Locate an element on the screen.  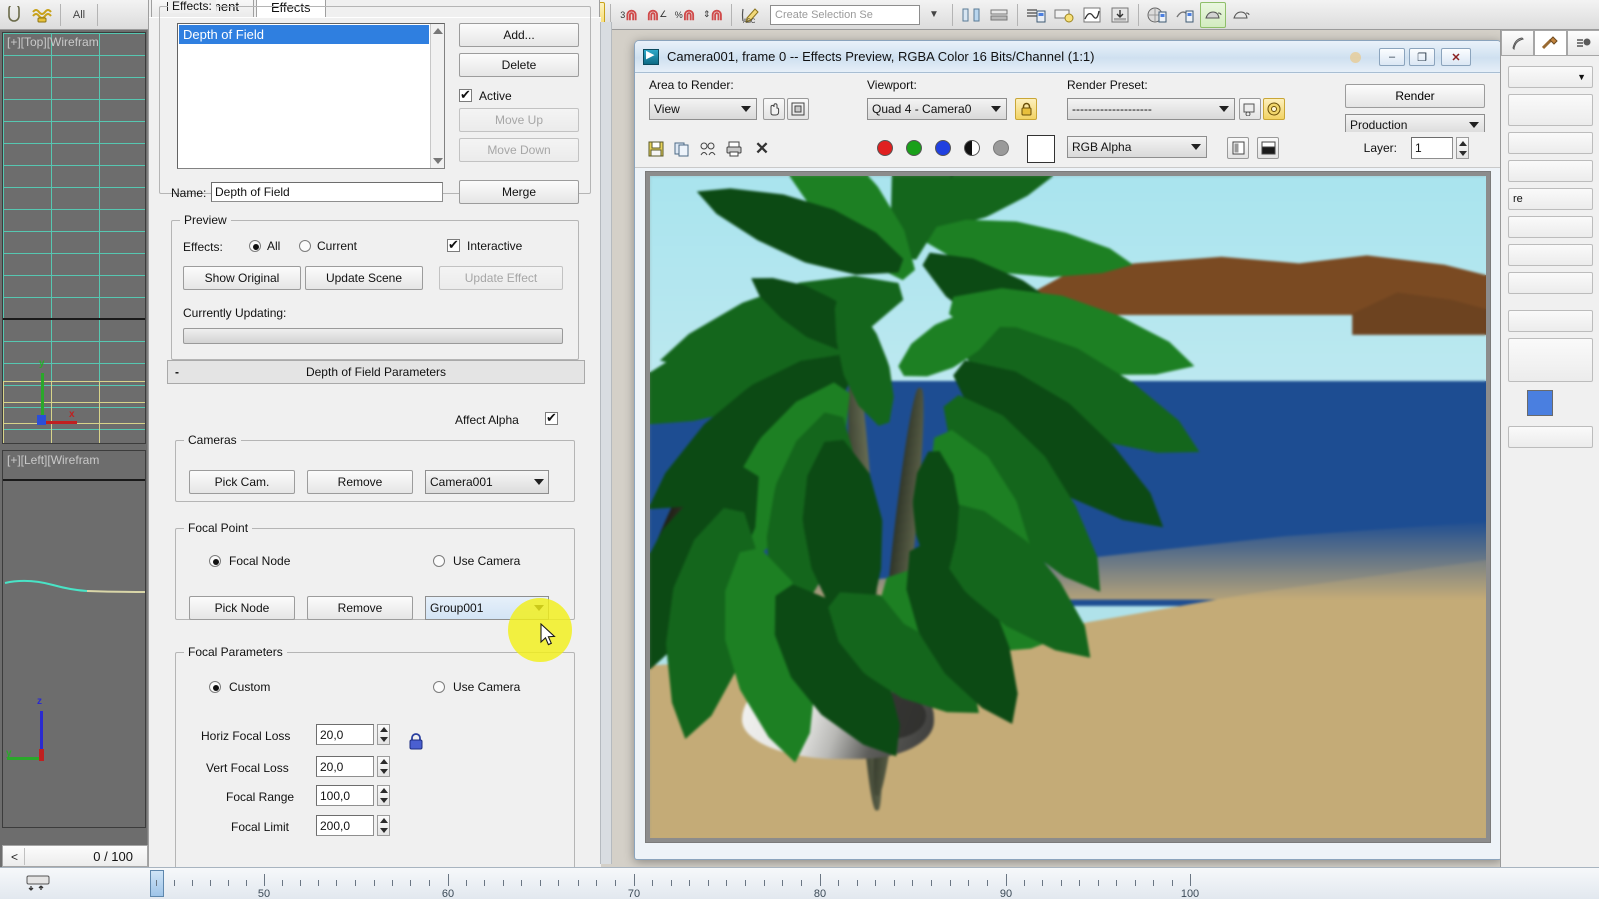
effects-list: Depth of Field is located at coordinates (311, 96).